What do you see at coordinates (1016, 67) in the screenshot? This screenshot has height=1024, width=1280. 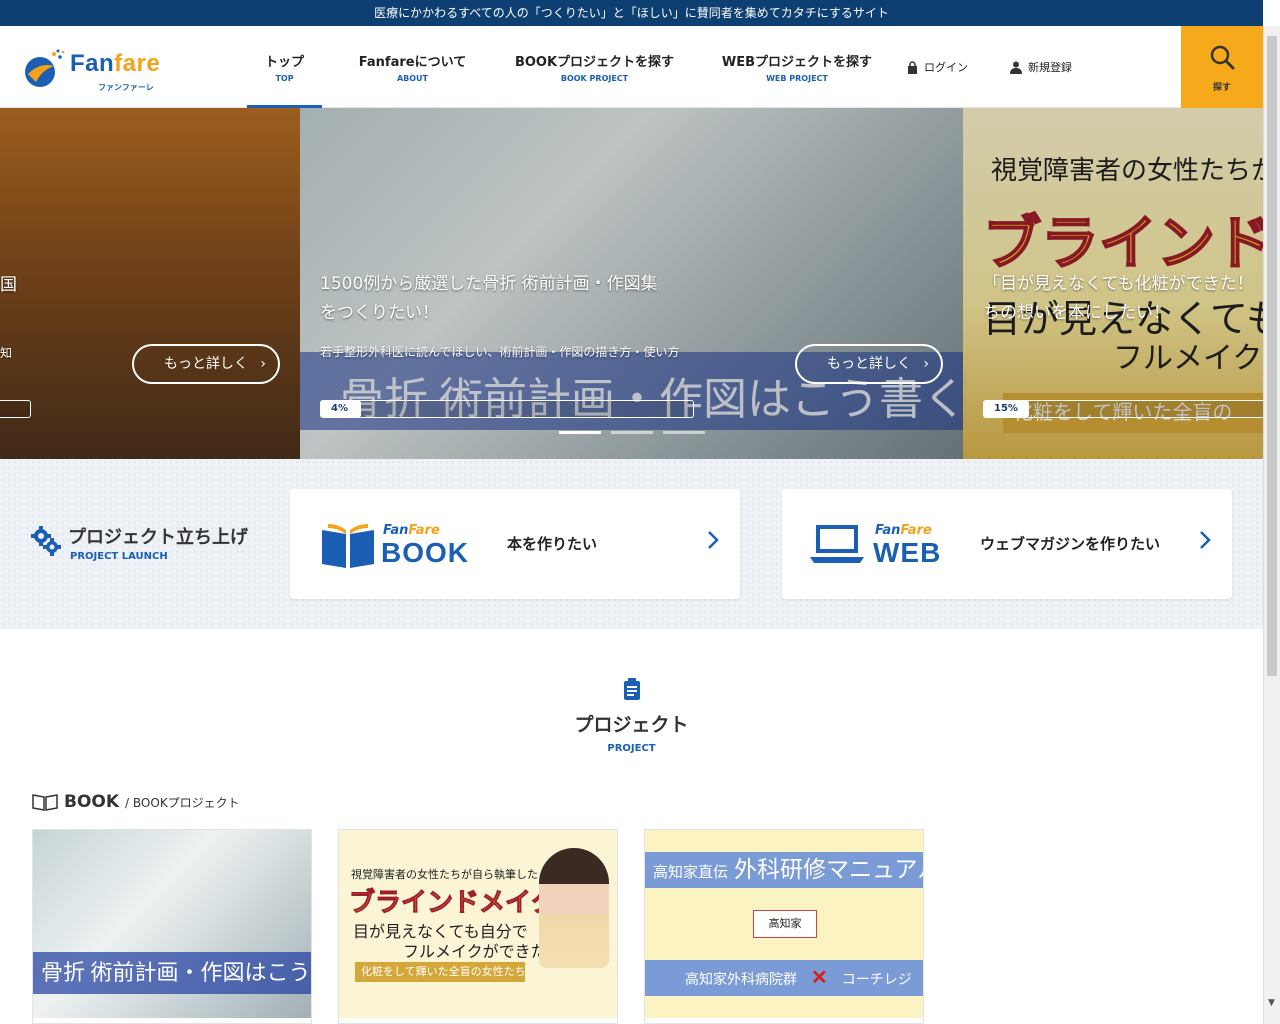 I see `user-icon` at bounding box center [1016, 67].